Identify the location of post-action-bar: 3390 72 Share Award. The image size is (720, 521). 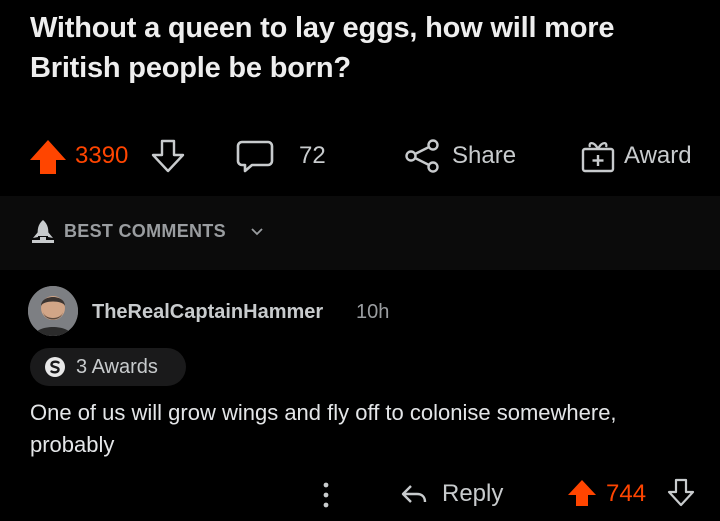
(360, 156).